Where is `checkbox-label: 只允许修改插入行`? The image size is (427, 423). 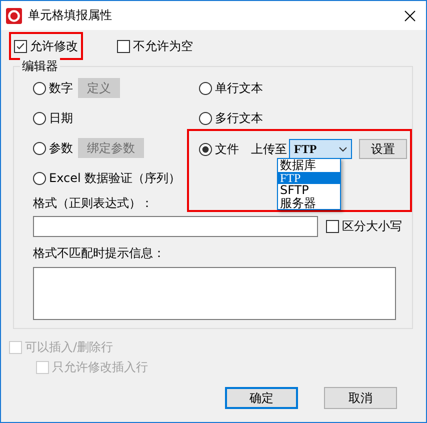 checkbox-label: 只允许修改插入行 is located at coordinates (100, 367).